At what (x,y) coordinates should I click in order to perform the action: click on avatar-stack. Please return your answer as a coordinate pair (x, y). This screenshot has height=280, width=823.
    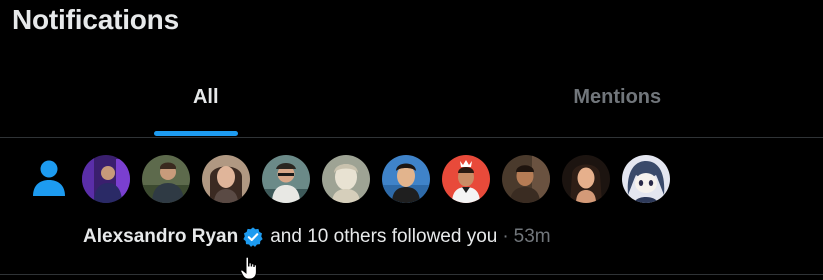
    Looking at the image, I should click on (376, 179).